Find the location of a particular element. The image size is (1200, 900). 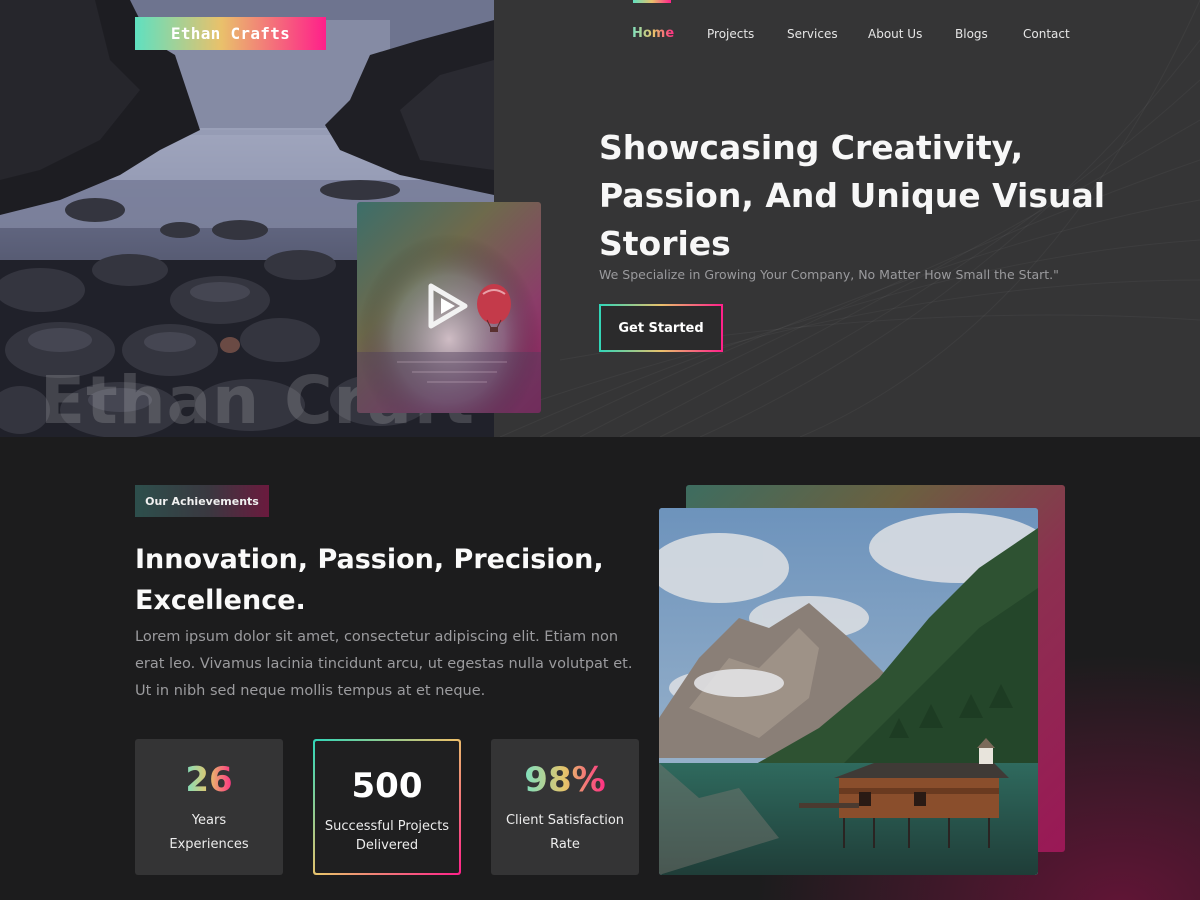

stat-card-satisfaction: 98% Client Satisfaction Rate is located at coordinates (565, 807).